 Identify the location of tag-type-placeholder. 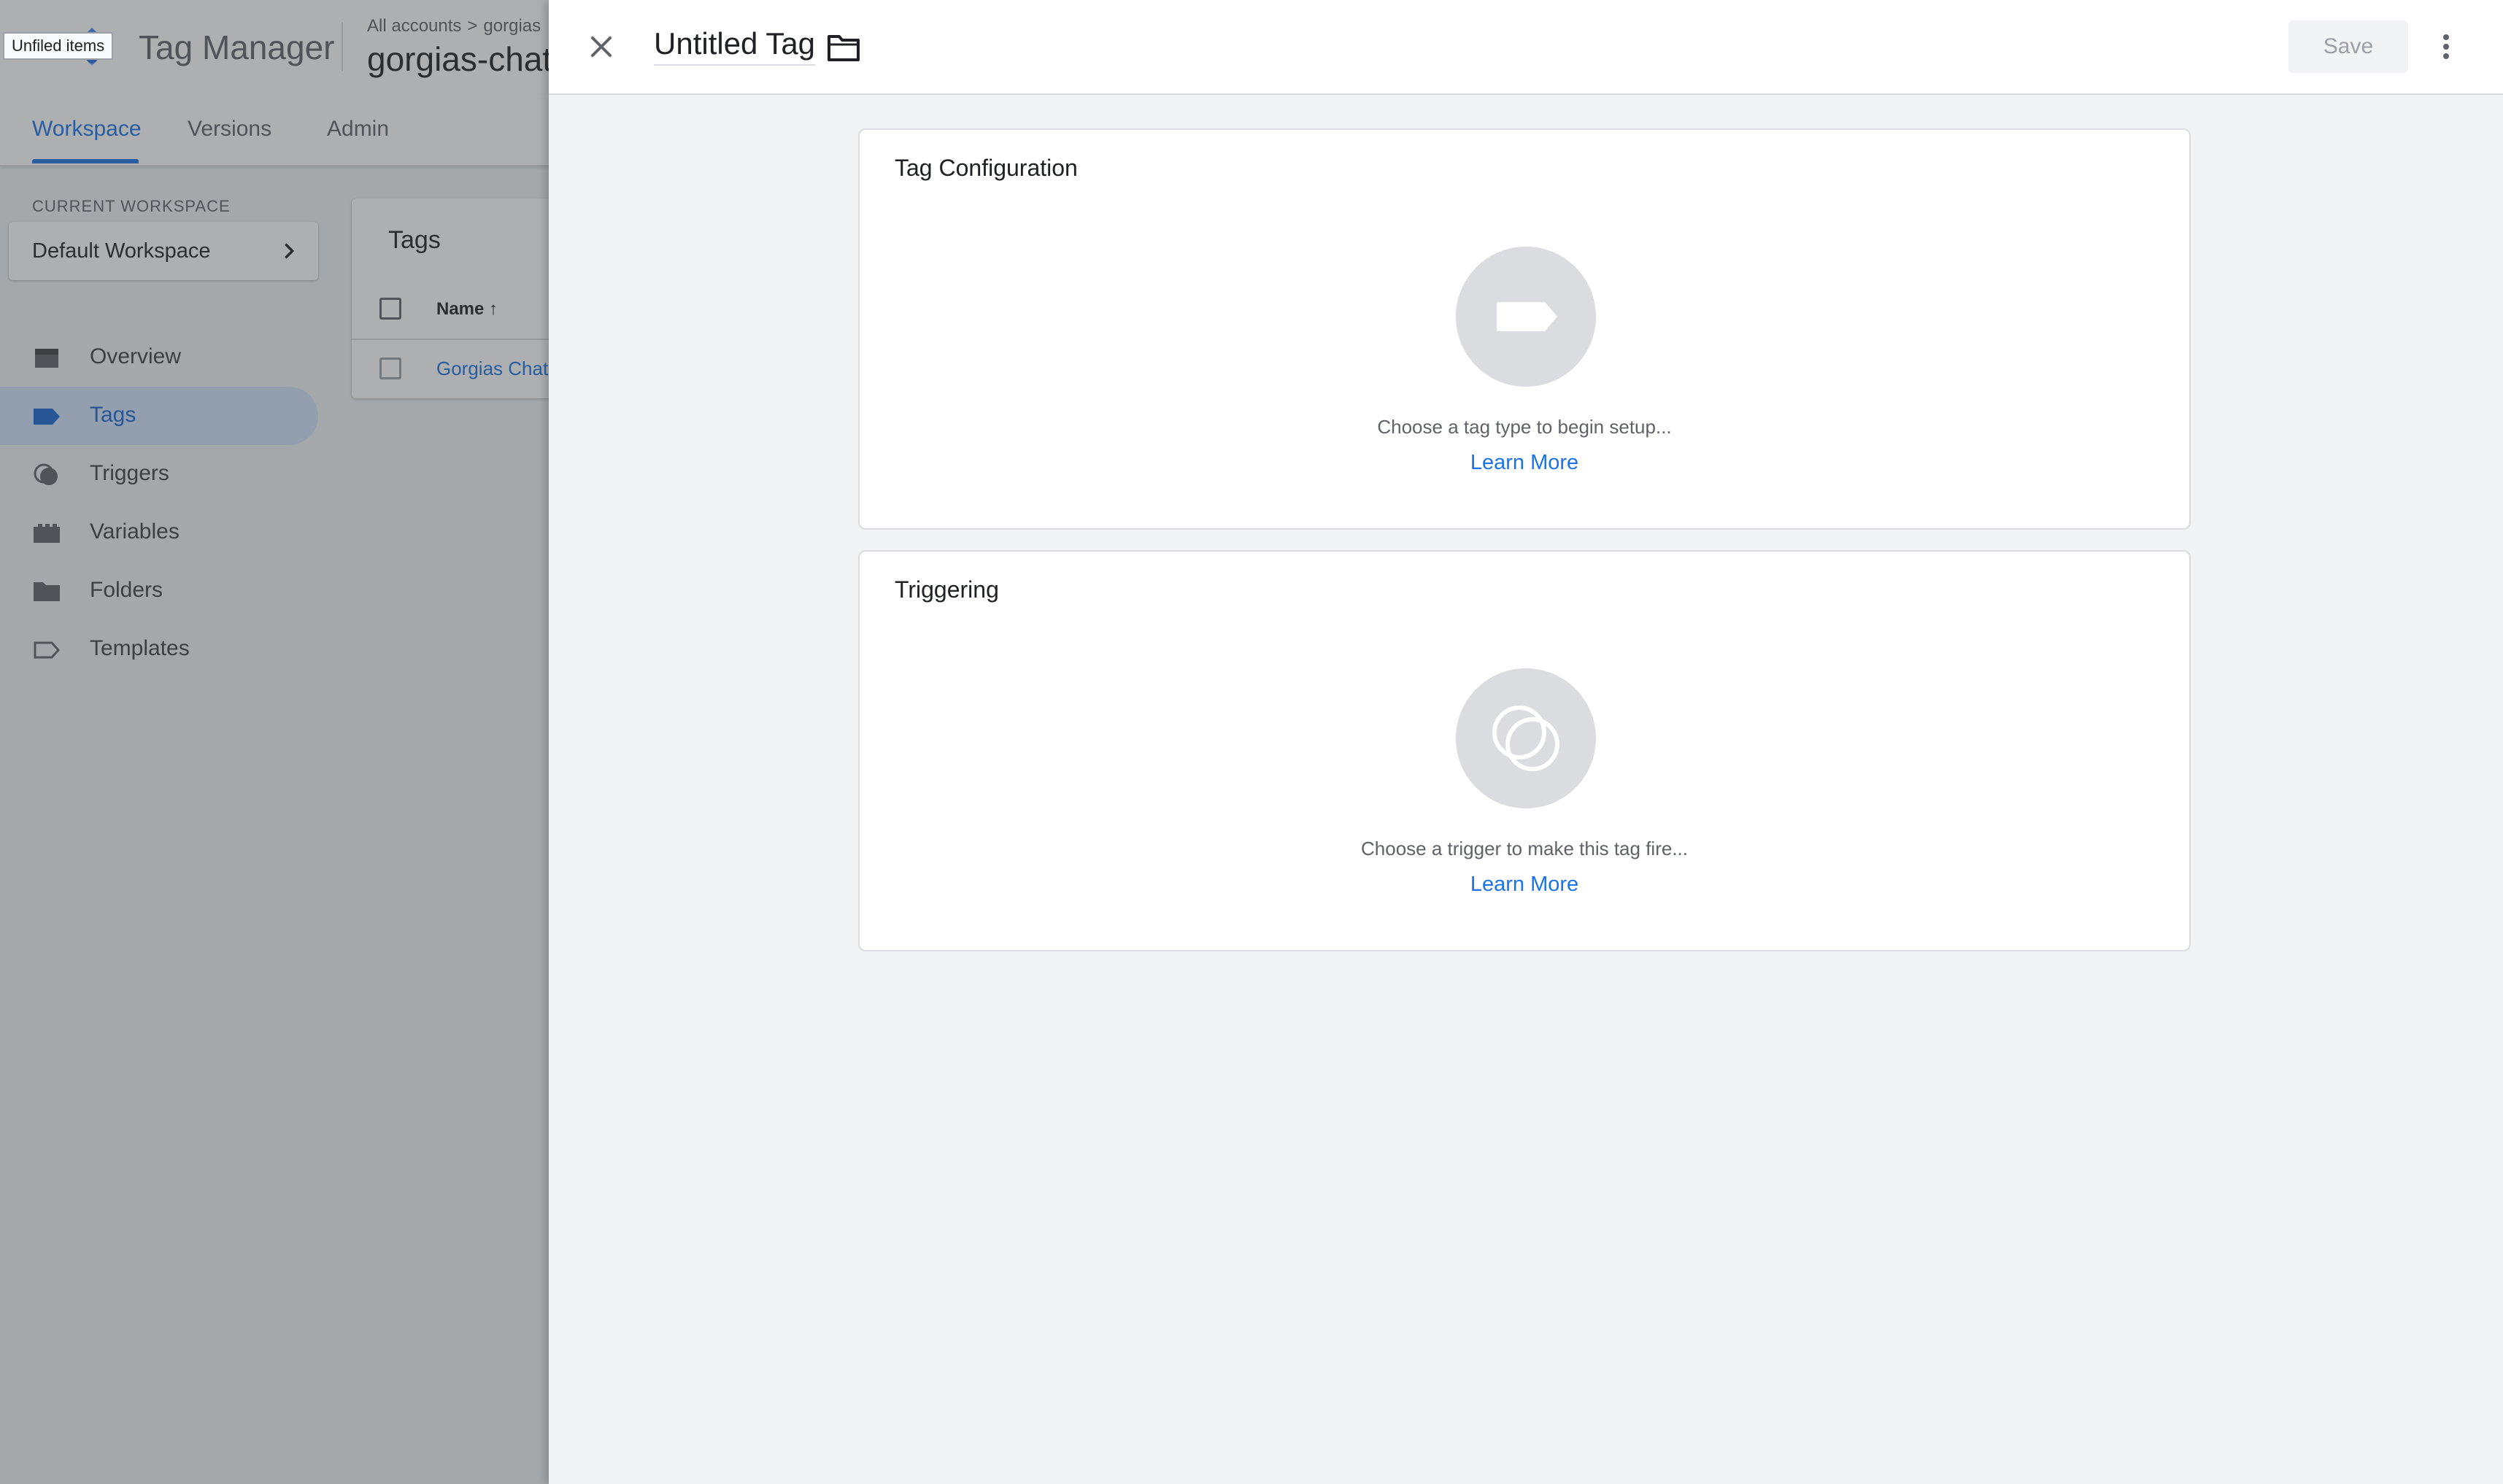
(1526, 317).